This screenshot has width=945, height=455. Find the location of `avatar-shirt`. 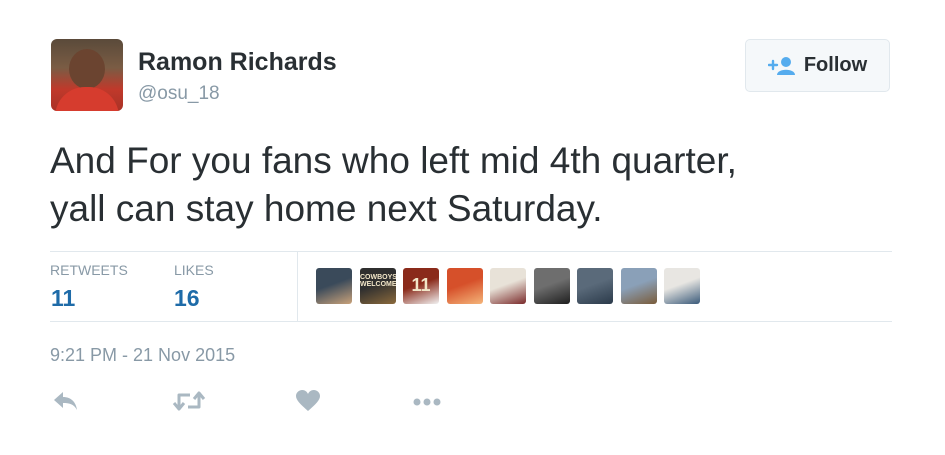

avatar-shirt is located at coordinates (87, 99).